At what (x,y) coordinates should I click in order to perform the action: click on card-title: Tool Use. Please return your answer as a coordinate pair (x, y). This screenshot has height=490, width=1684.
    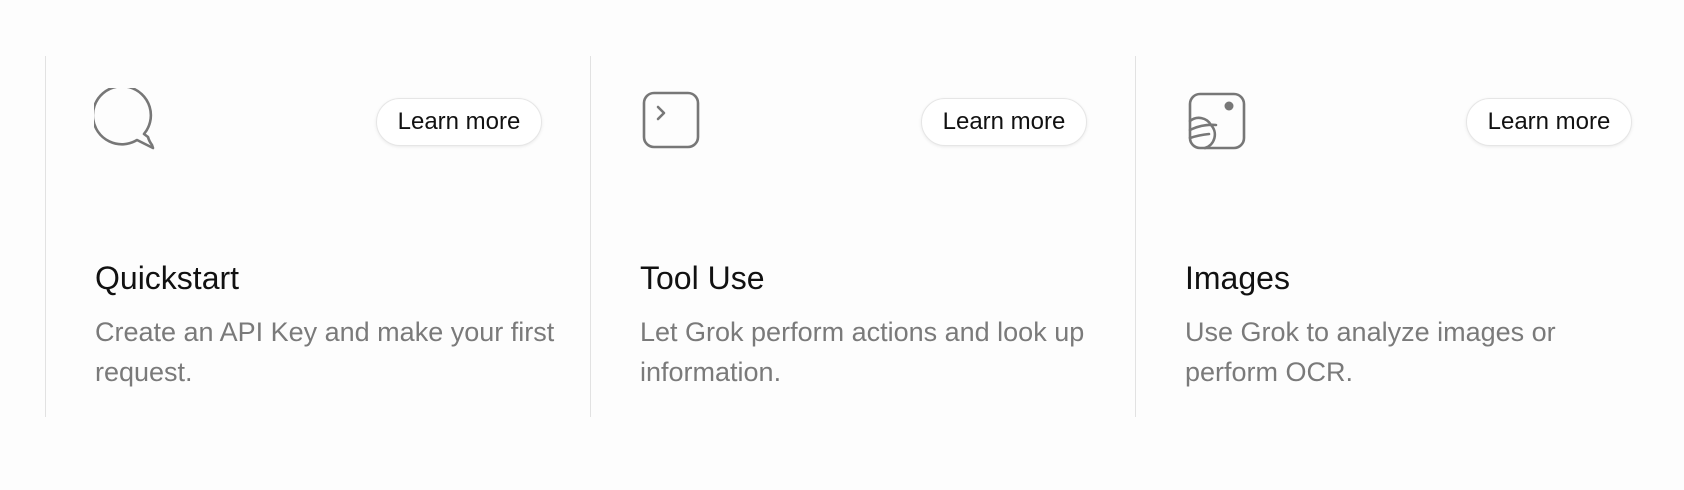
    Looking at the image, I should click on (702, 278).